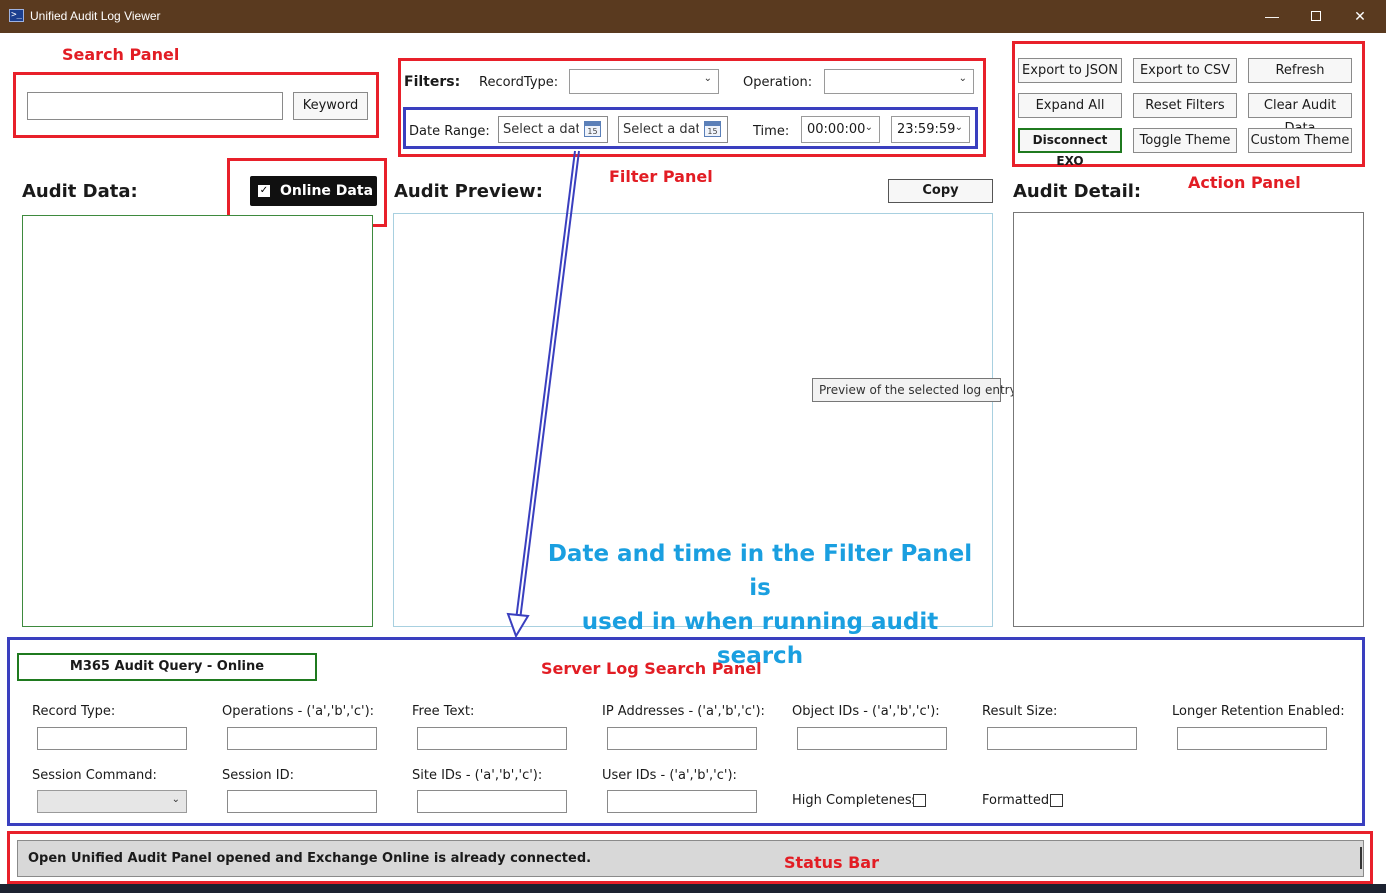  Describe the element at coordinates (866, 711) in the screenshot. I see `object-ids-field-label: Object IDs - ('a','b','c'):` at that location.